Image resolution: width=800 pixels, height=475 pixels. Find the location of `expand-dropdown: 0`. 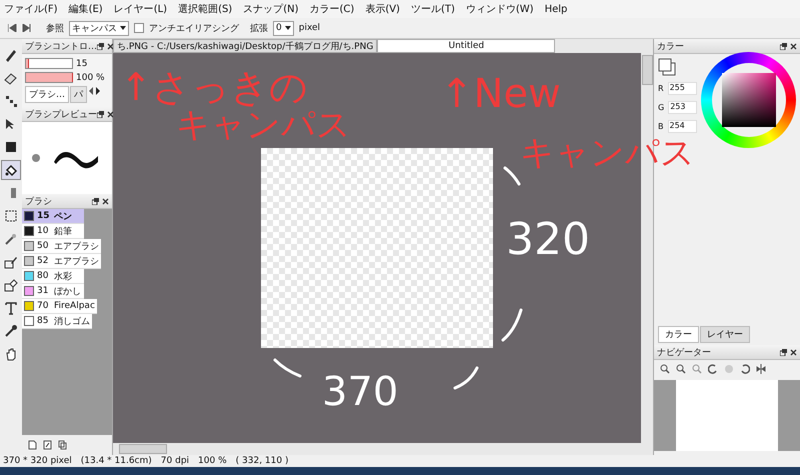

expand-dropdown: 0 is located at coordinates (283, 28).